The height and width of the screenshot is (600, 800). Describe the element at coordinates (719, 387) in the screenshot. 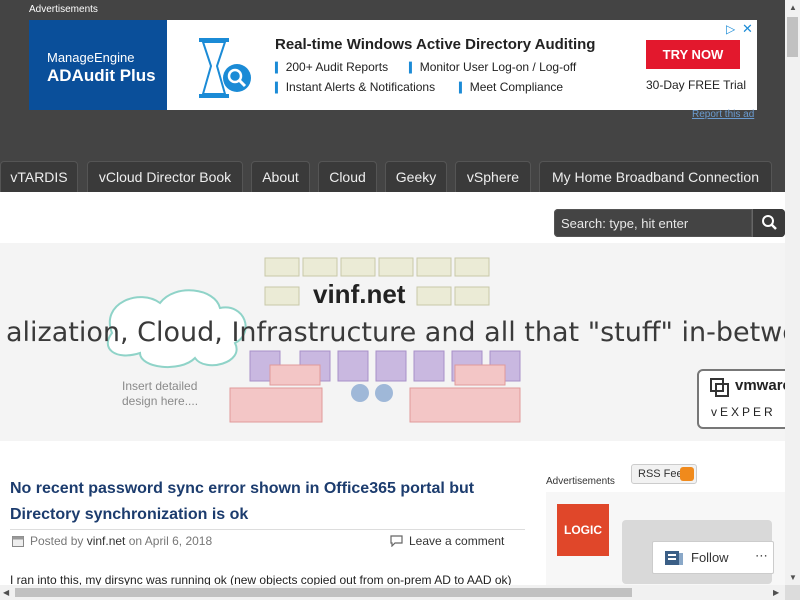

I see `vmware-logo-icon` at that location.